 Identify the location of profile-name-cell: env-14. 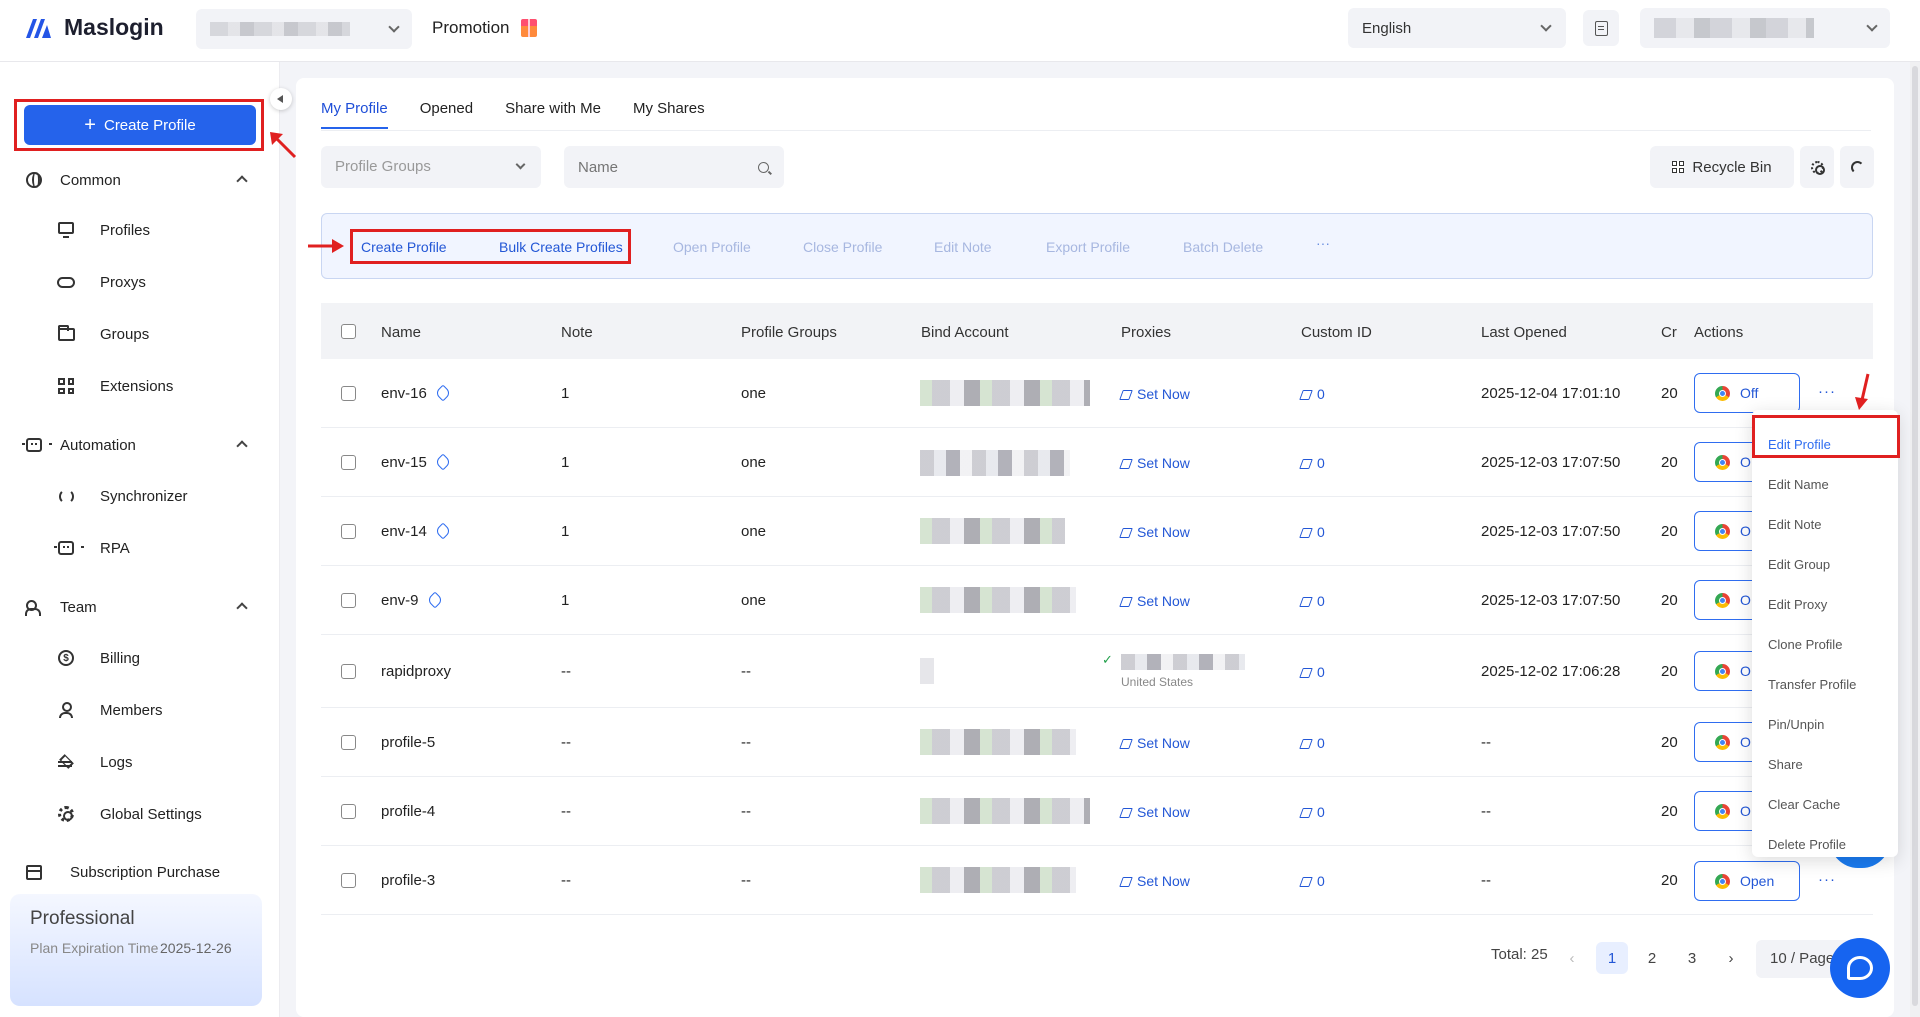
(416, 531).